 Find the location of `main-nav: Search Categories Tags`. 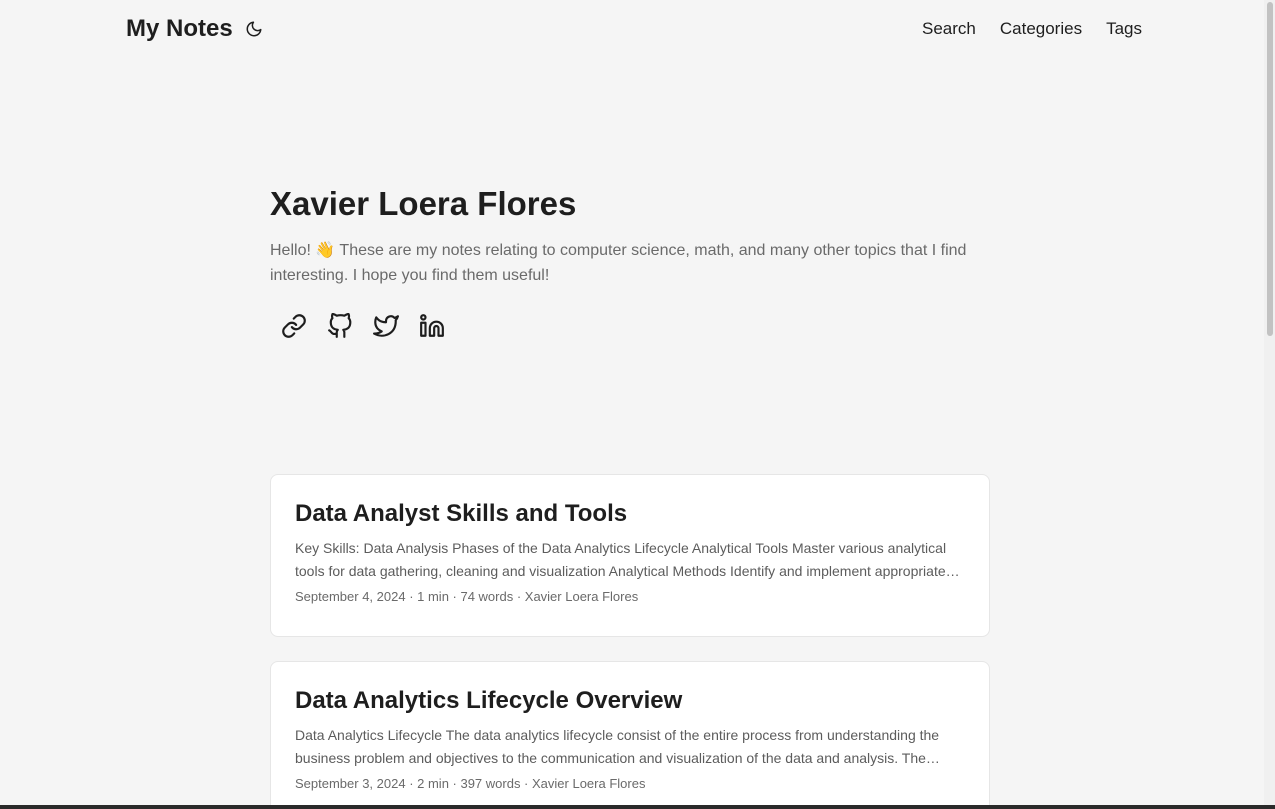

main-nav: Search Categories Tags is located at coordinates (1032, 29).